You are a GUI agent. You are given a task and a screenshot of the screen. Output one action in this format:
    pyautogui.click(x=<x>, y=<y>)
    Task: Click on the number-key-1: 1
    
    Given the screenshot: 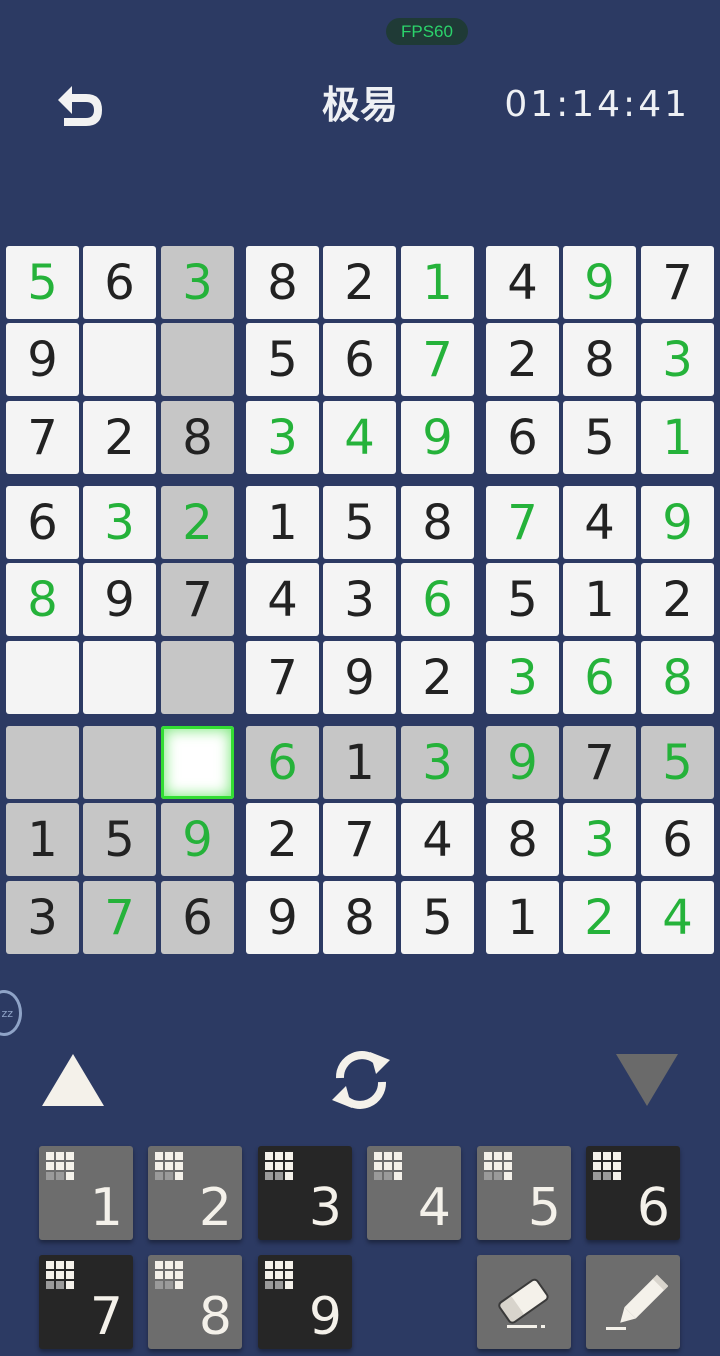 What is the action you would take?
    pyautogui.click(x=86, y=1193)
    